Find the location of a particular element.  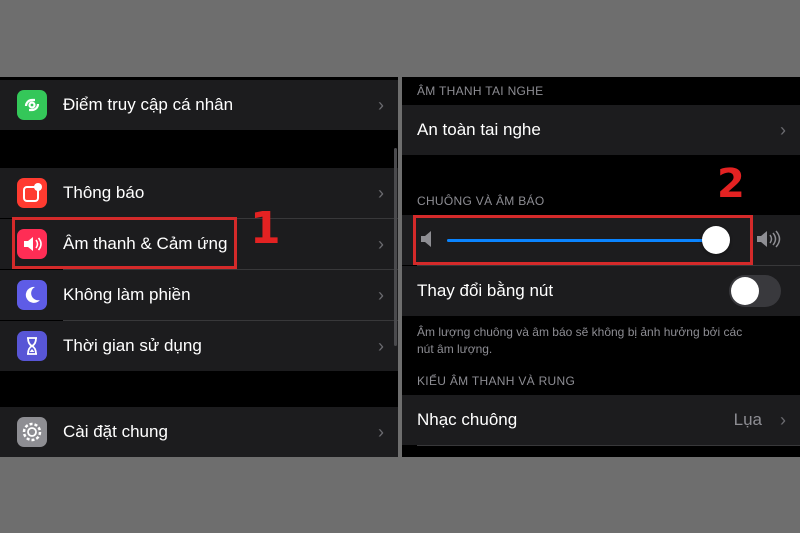

headphone-safety-row: An toàn tai nghe › is located at coordinates (601, 130).